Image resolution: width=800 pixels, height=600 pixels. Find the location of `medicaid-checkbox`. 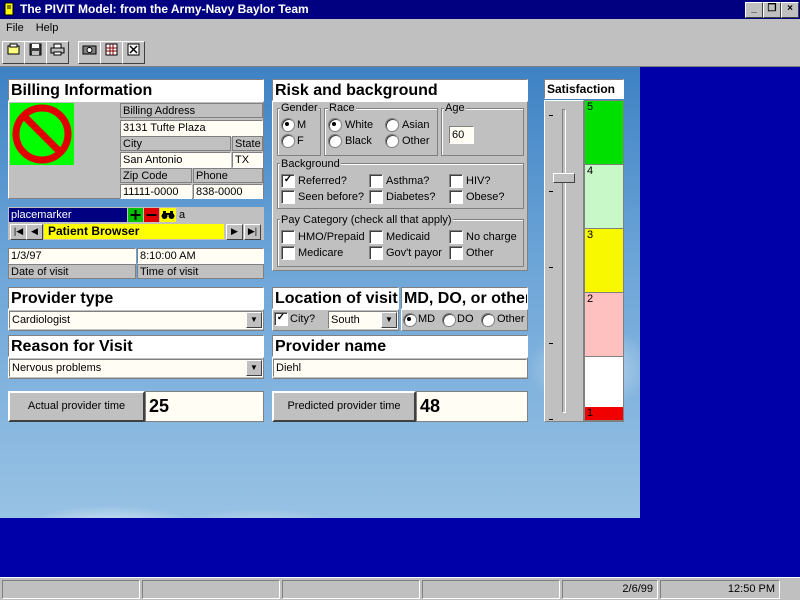

medicaid-checkbox is located at coordinates (376, 237).